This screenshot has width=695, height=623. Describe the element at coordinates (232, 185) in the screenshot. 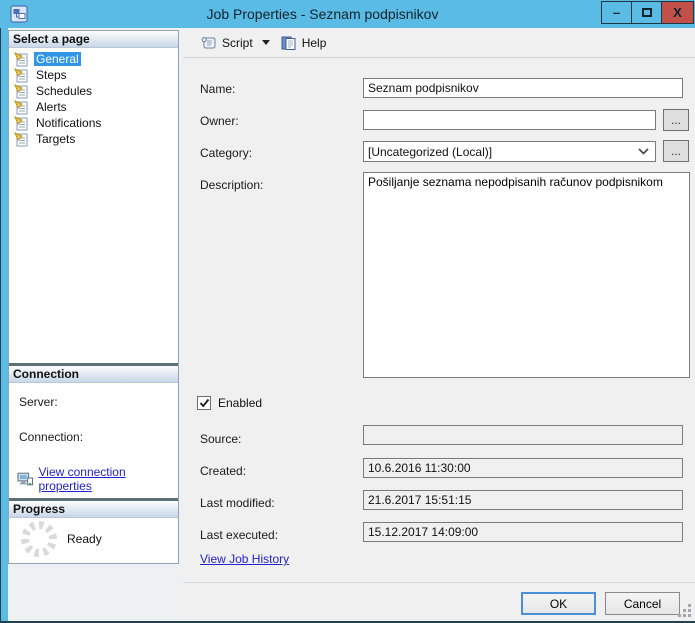

I see `description-label: Description:` at that location.